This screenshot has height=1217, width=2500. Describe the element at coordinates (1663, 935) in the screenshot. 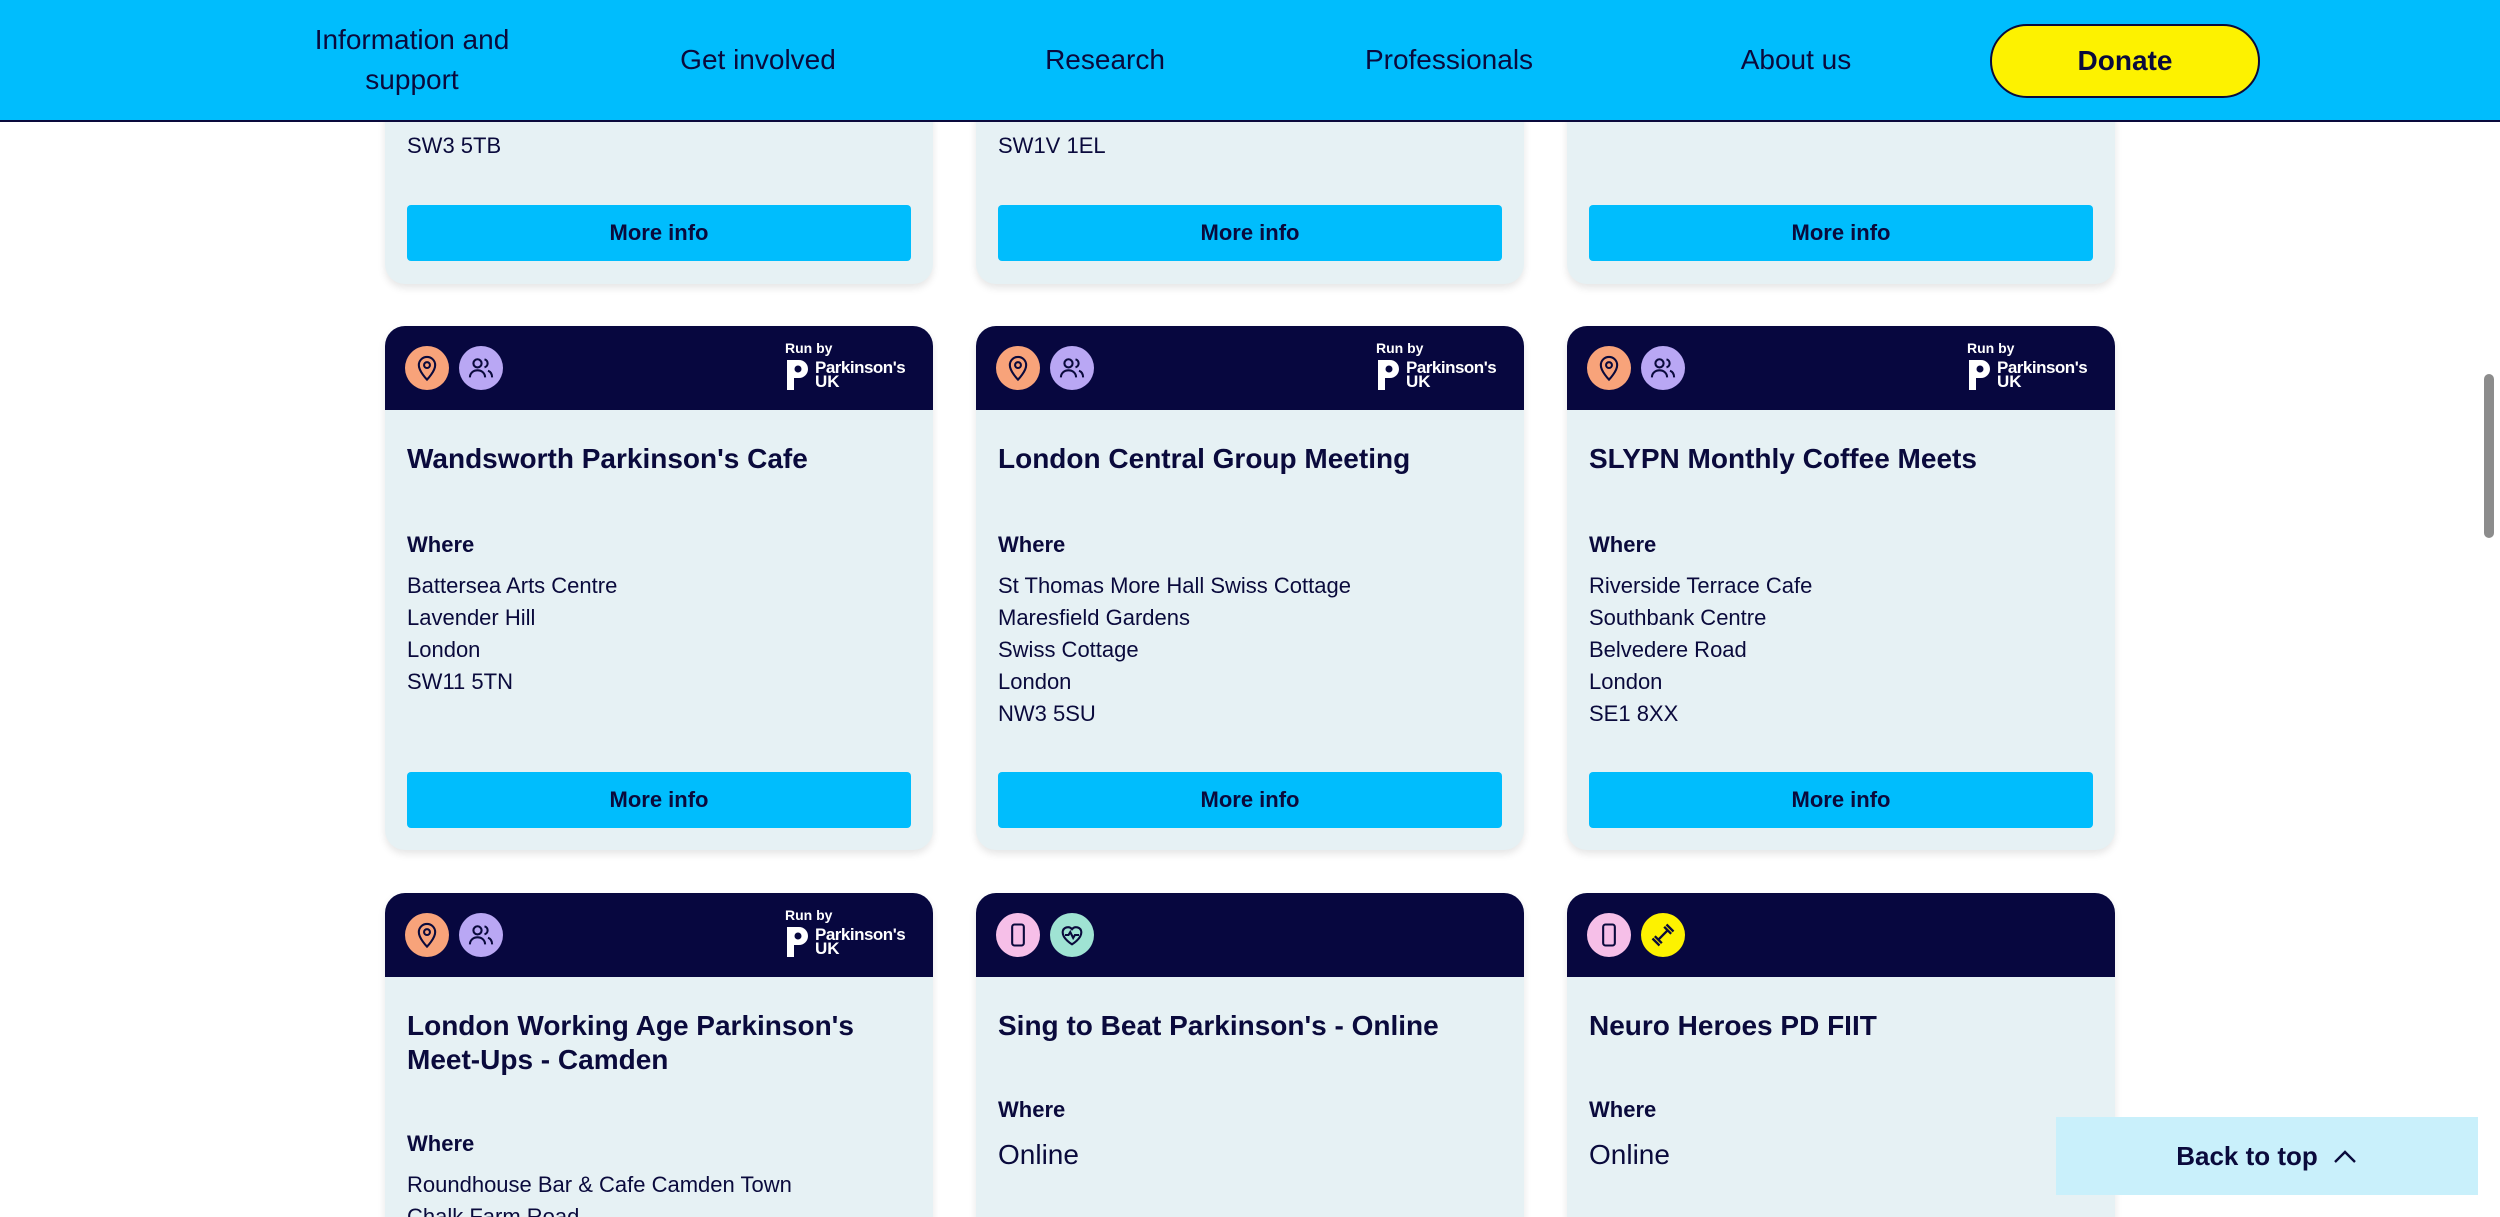

I see `dumbbell-icon` at that location.